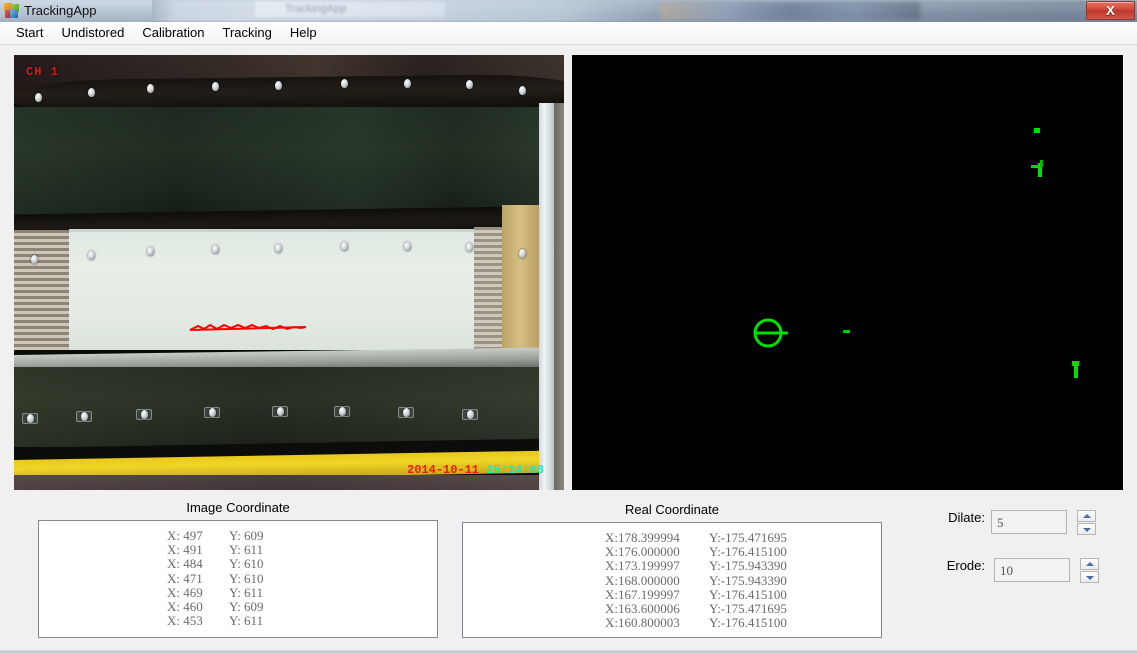 The image size is (1137, 653). Describe the element at coordinates (642, 552) in the screenshot. I see `real-coord-x: X:176.000000` at that location.